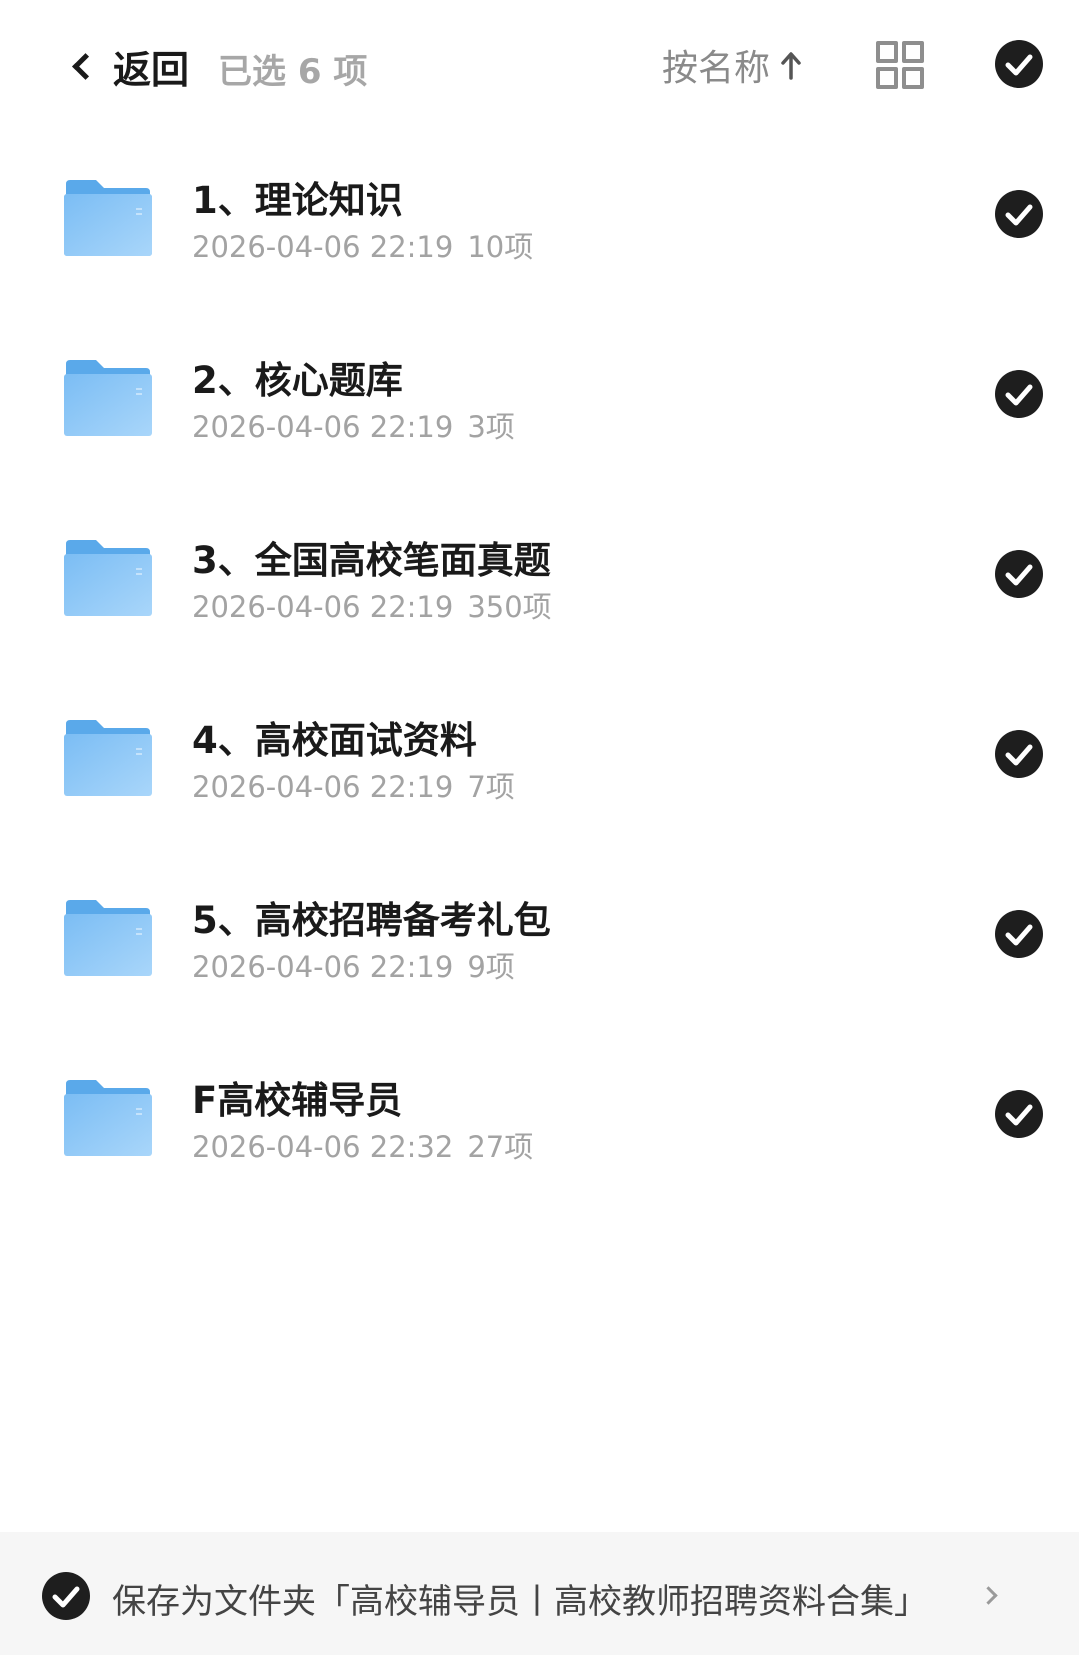 The image size is (1079, 1655). Describe the element at coordinates (293, 72) in the screenshot. I see `selected-count: 已选 6 项` at that location.